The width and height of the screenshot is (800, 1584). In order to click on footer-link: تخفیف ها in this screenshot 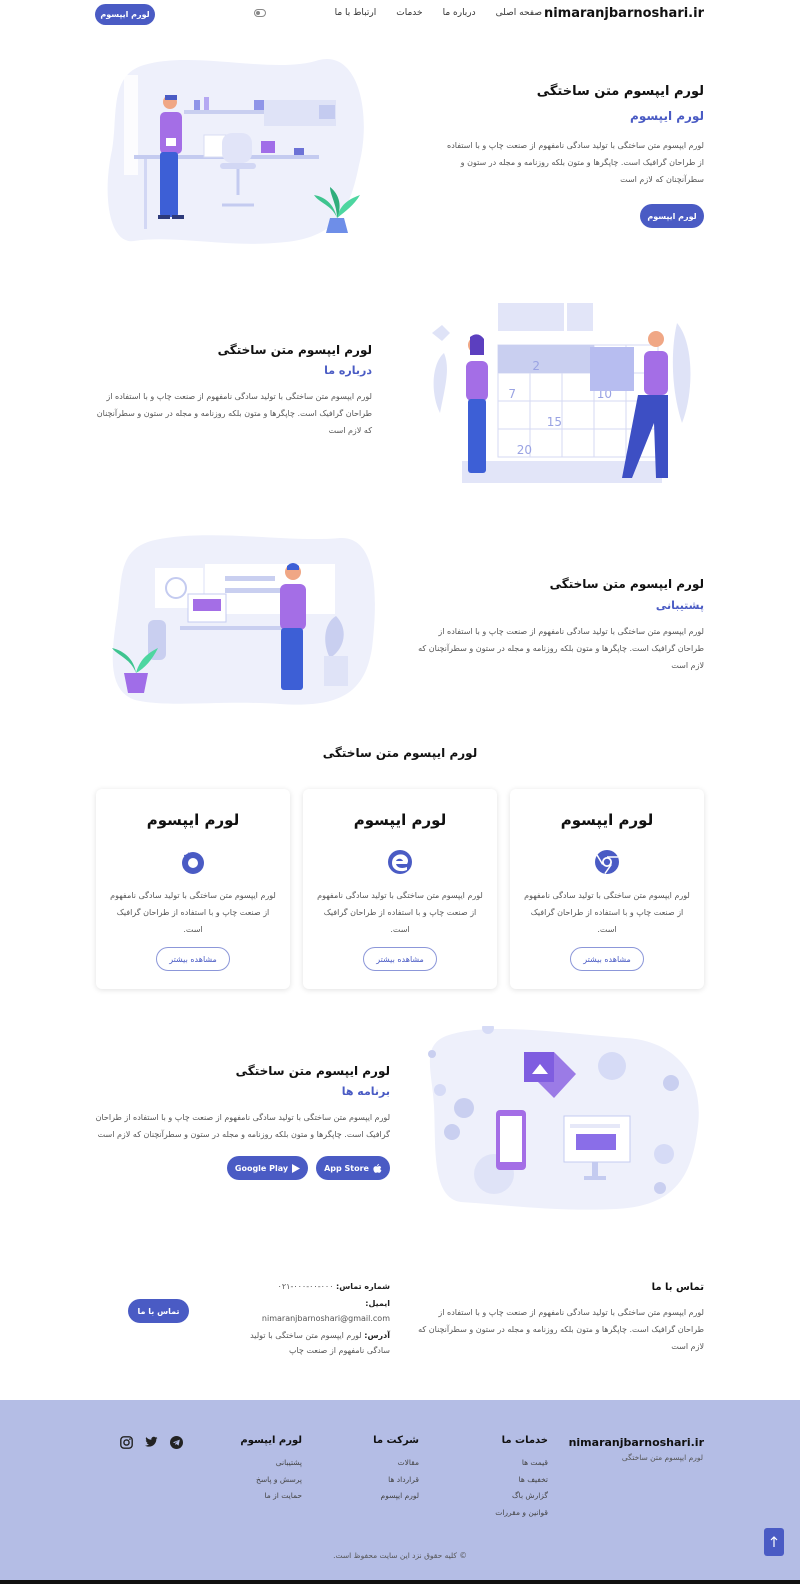, I will do `click(521, 1480)`.